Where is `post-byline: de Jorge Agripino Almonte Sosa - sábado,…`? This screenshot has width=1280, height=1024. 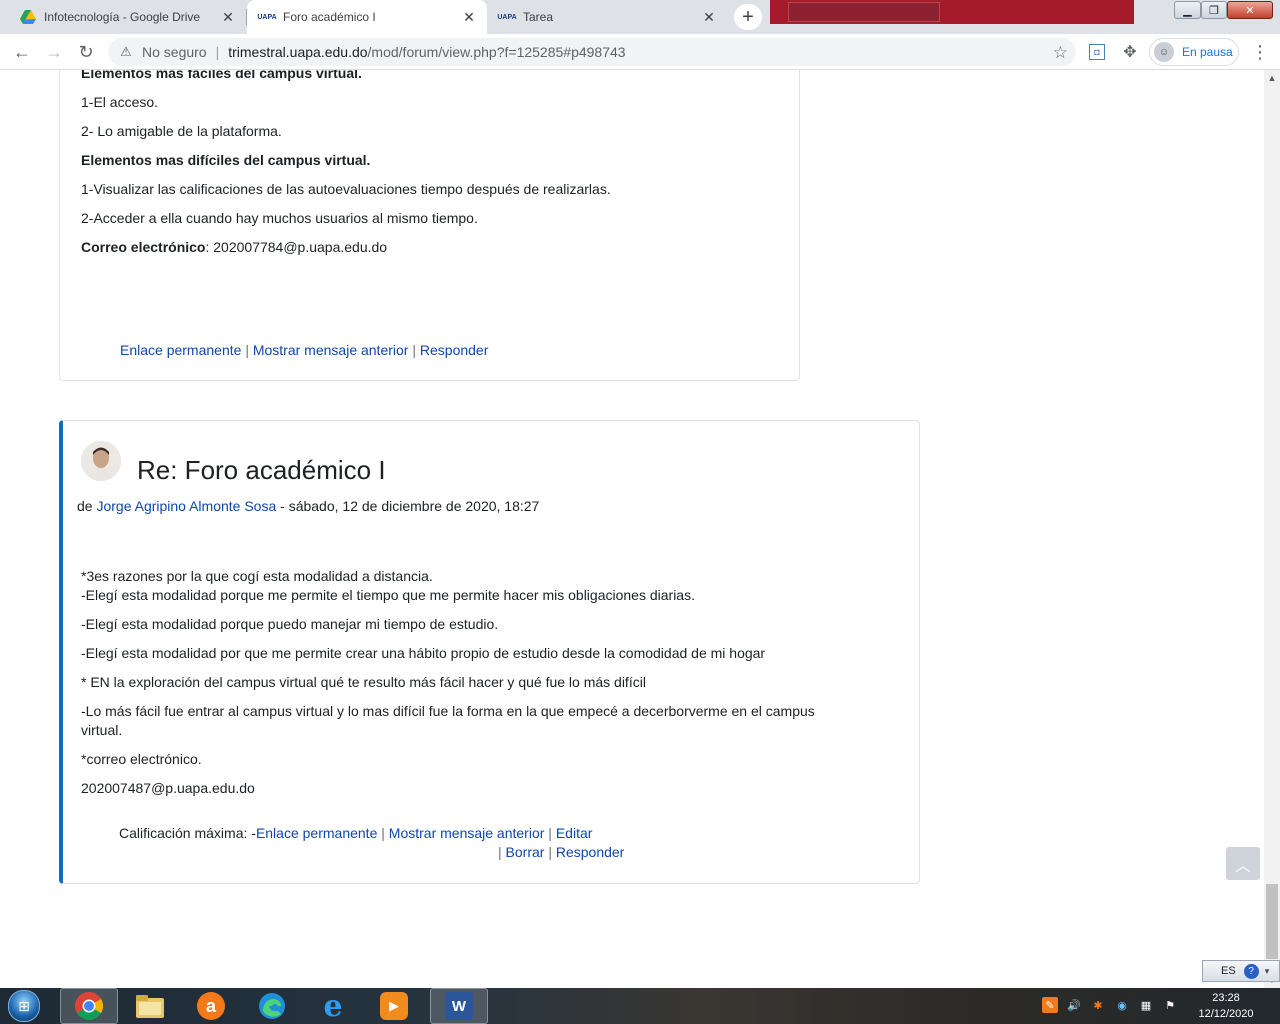 post-byline: de Jorge Agripino Almonte Sosa - sábado,… is located at coordinates (308, 506).